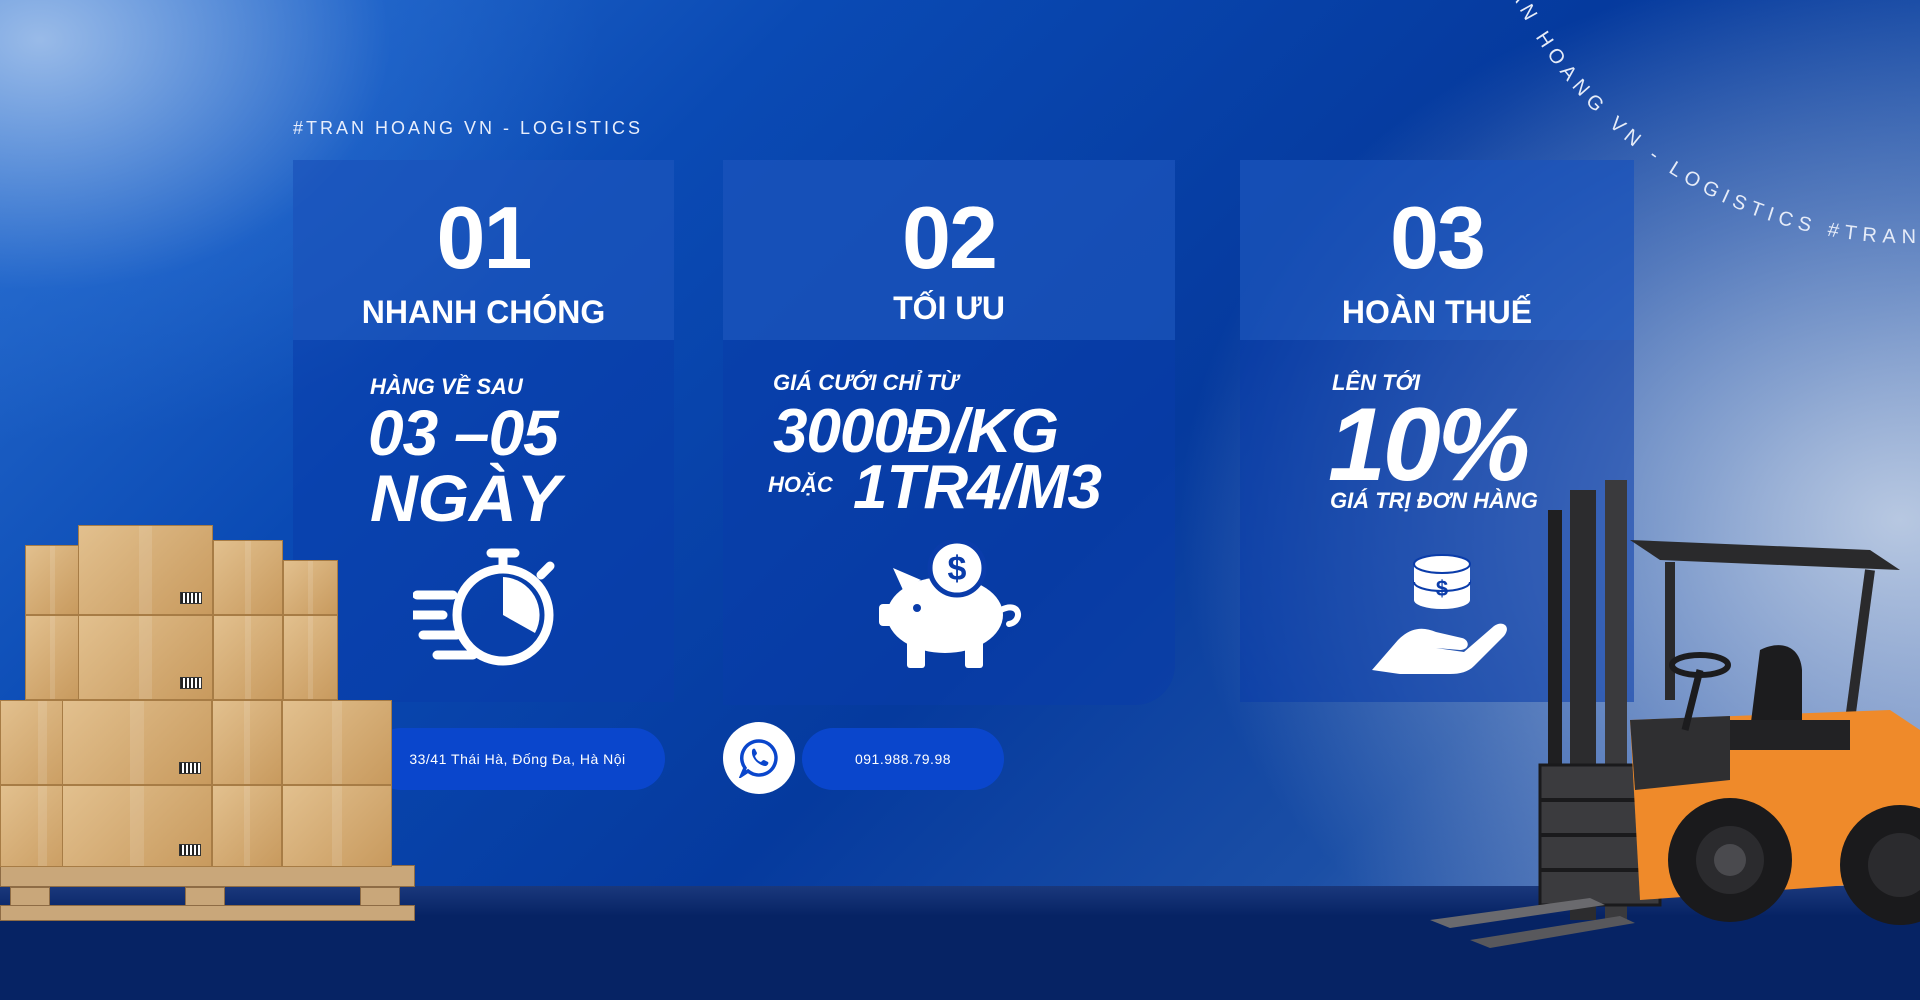 Image resolution: width=1920 pixels, height=1000 pixels. I want to click on card-title: TỐI ƯU, so click(949, 308).